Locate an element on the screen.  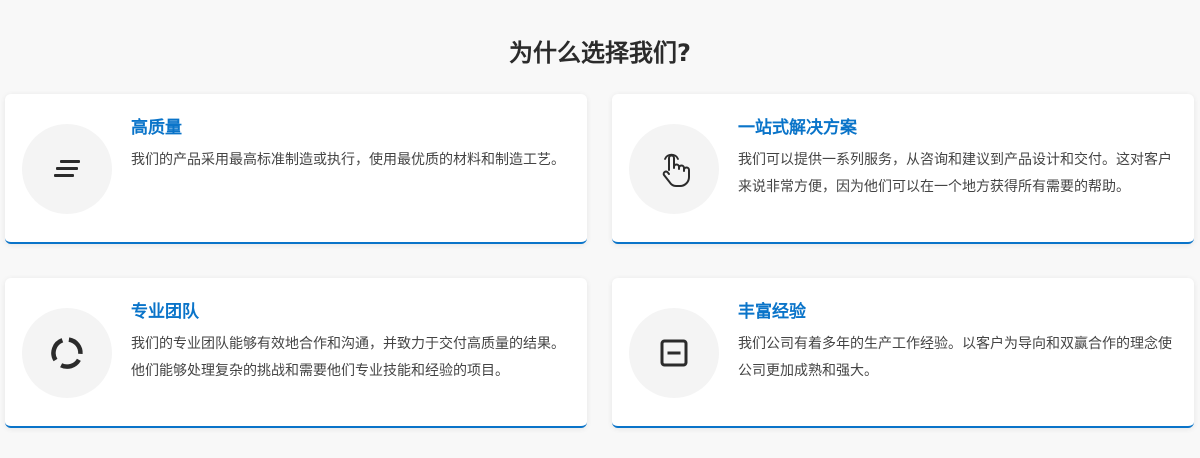
align-lines-icon is located at coordinates (67, 168).